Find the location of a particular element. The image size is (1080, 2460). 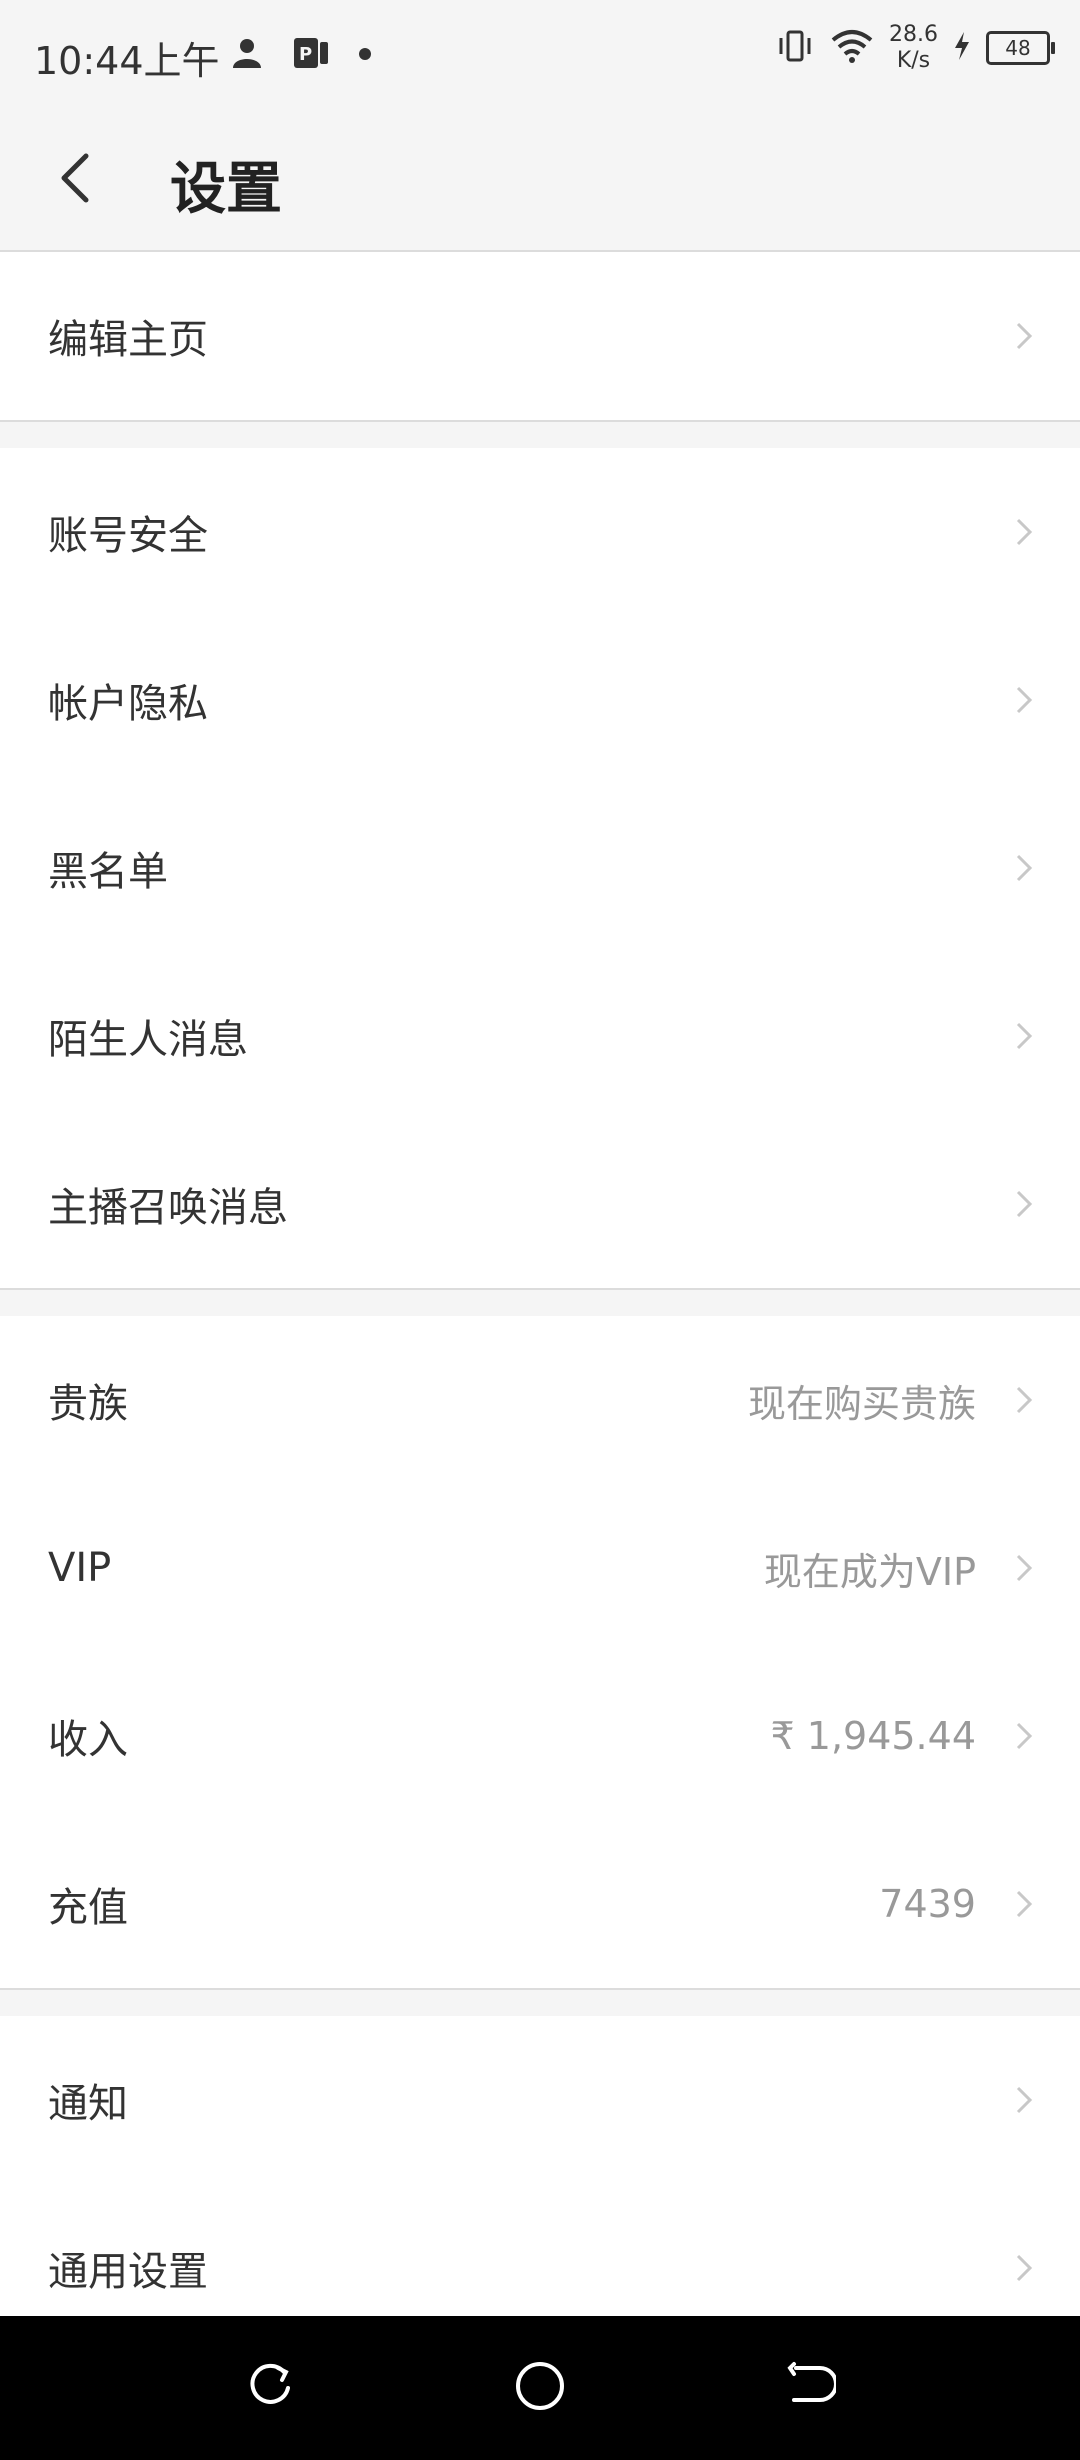

row-label: 账号安全 is located at coordinates (128, 536).